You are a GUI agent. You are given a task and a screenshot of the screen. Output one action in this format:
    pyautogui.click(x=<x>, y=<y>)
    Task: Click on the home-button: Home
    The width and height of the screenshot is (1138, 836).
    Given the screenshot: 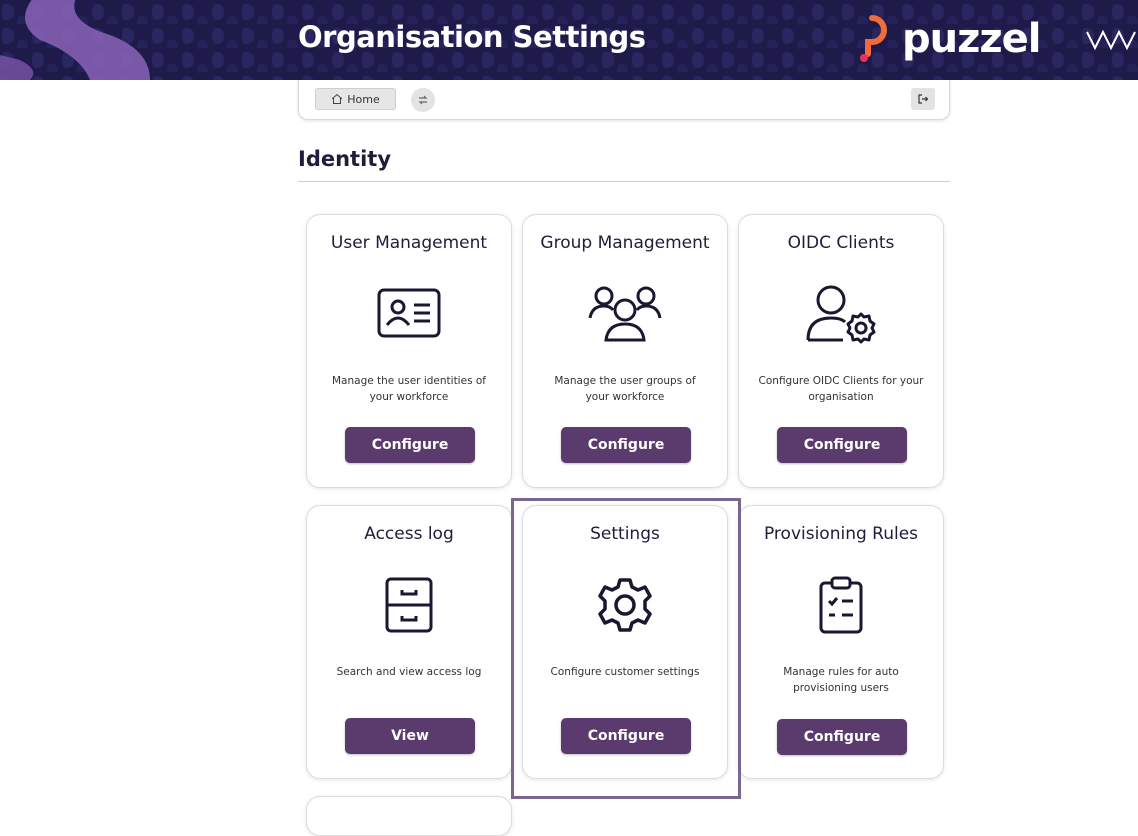 What is the action you would take?
    pyautogui.click(x=355, y=99)
    